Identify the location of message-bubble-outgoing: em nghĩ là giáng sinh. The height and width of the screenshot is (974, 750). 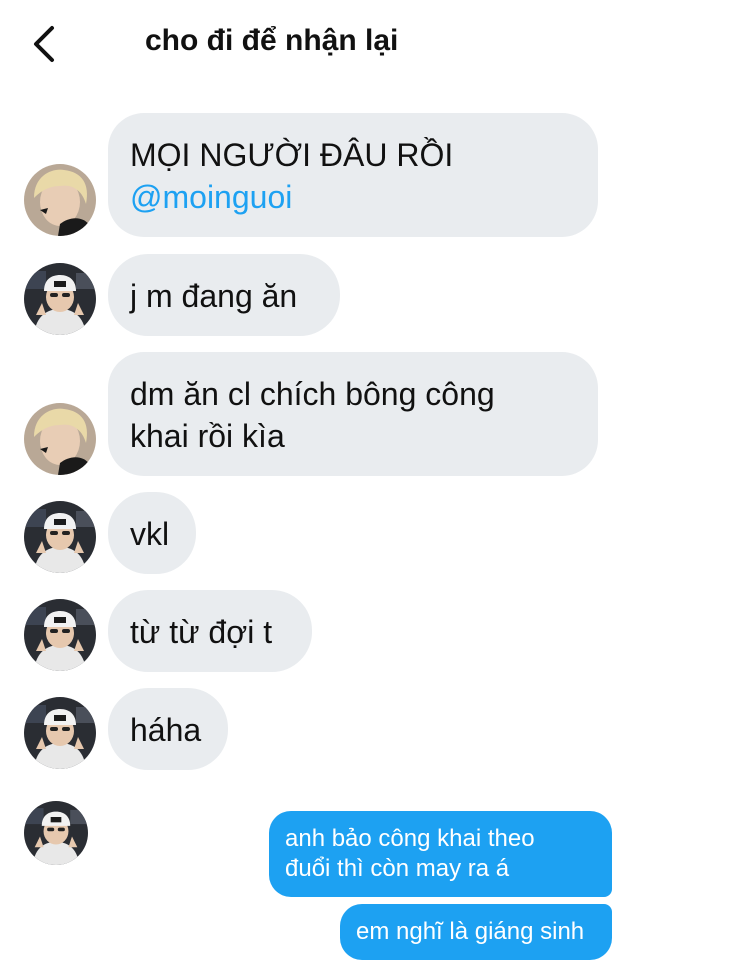
(476, 932).